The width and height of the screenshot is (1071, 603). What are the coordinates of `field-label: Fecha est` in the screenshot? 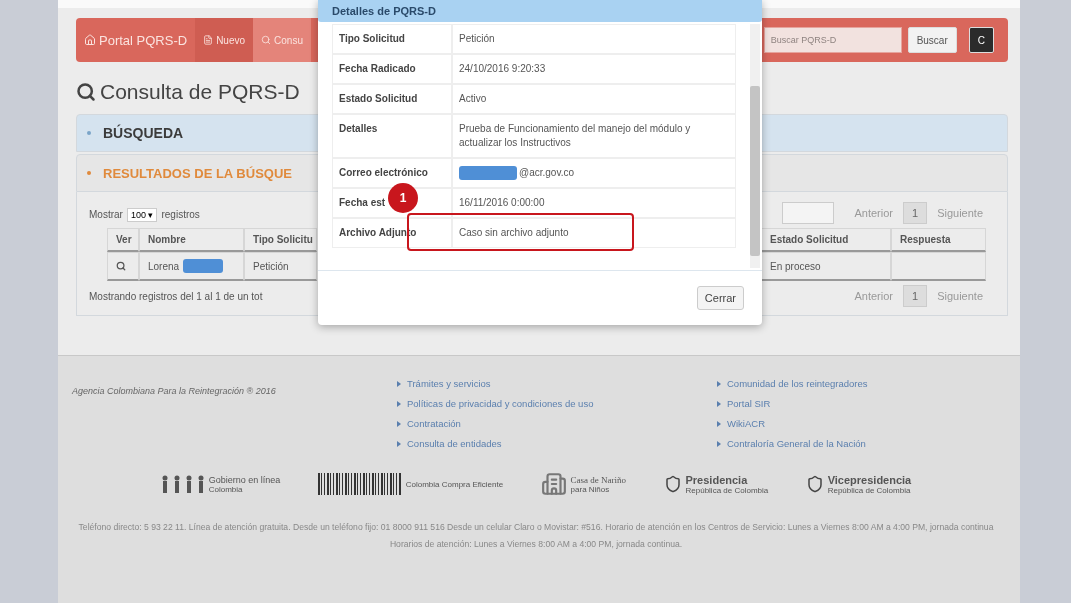 It's located at (362, 202).